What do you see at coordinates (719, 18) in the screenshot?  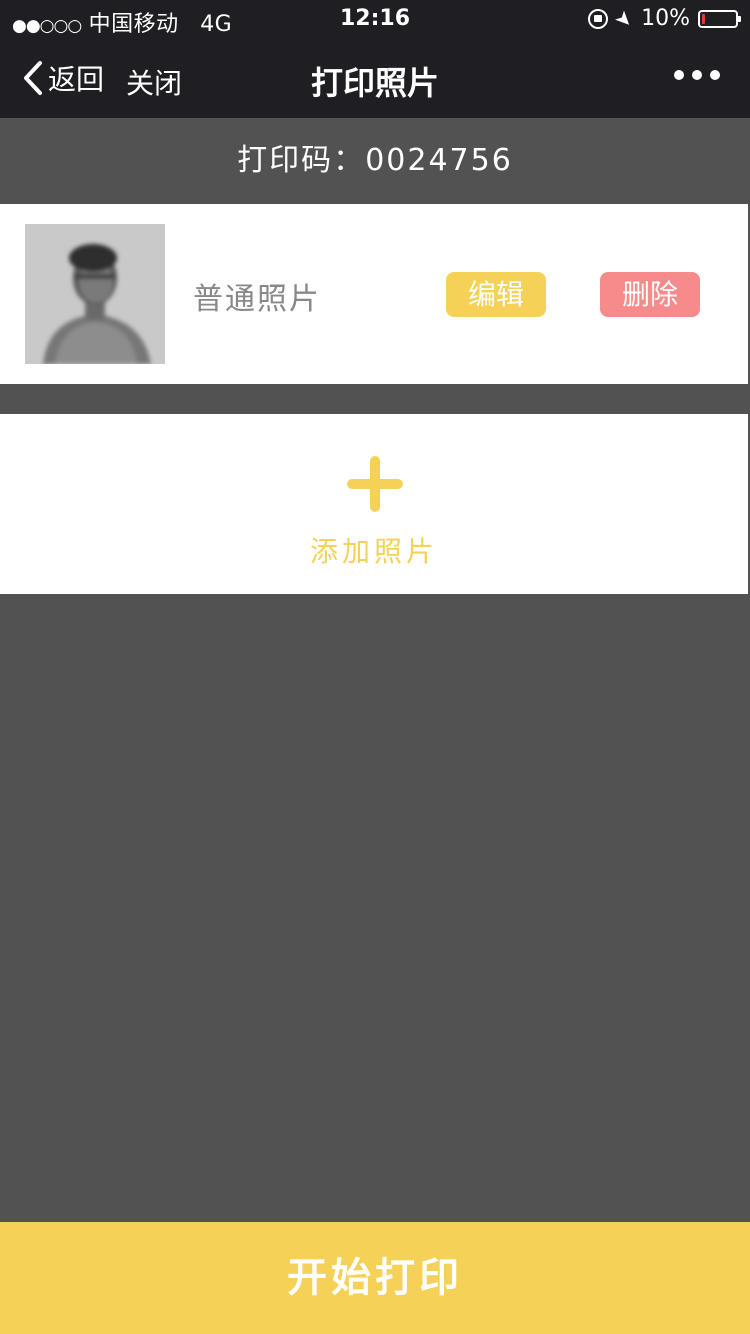 I see `battery-icon` at bounding box center [719, 18].